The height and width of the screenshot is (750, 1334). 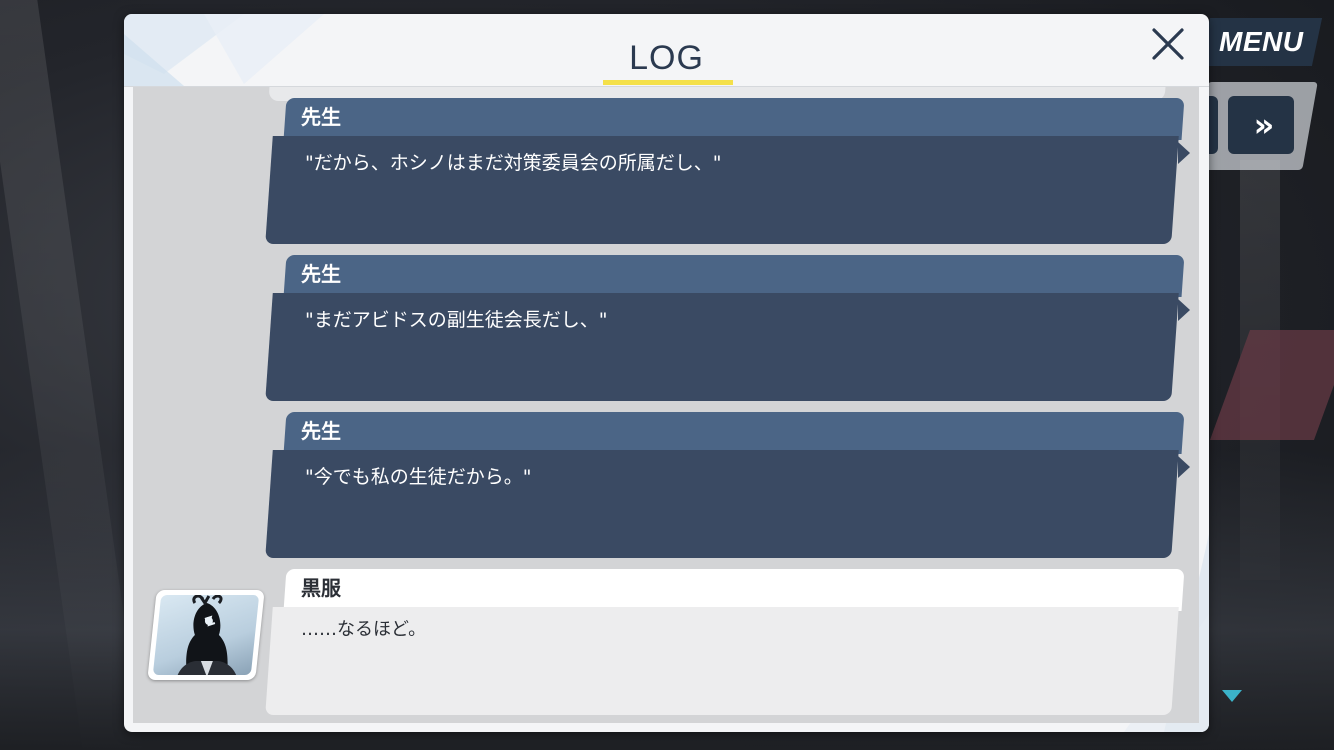 I want to click on log-title: LOG, so click(x=666, y=58).